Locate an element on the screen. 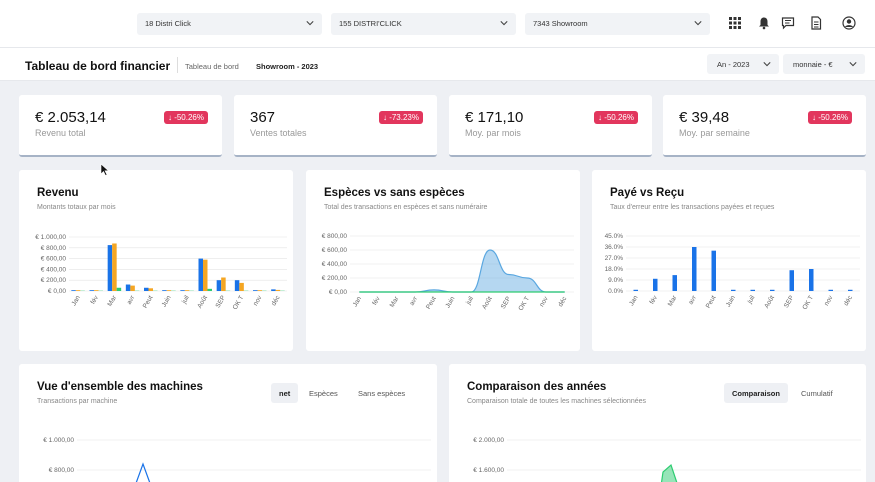 This screenshot has width=875, height=482. kpi-label: Revenu total is located at coordinates (60, 133).